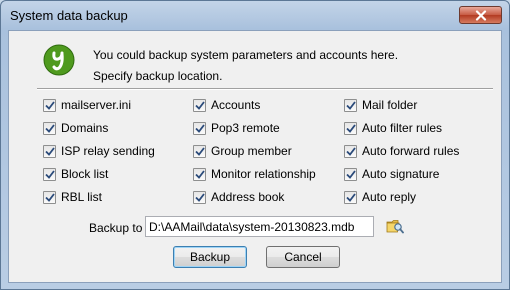 The image size is (510, 290). Describe the element at coordinates (96, 105) in the screenshot. I see `checkbox-label: mailserver.ini` at that location.